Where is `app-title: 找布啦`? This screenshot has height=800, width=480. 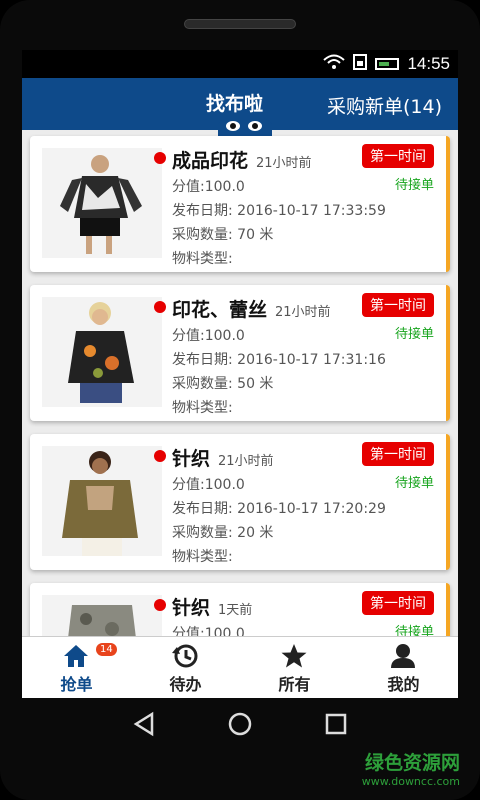 app-title: 找布啦 is located at coordinates (235, 104).